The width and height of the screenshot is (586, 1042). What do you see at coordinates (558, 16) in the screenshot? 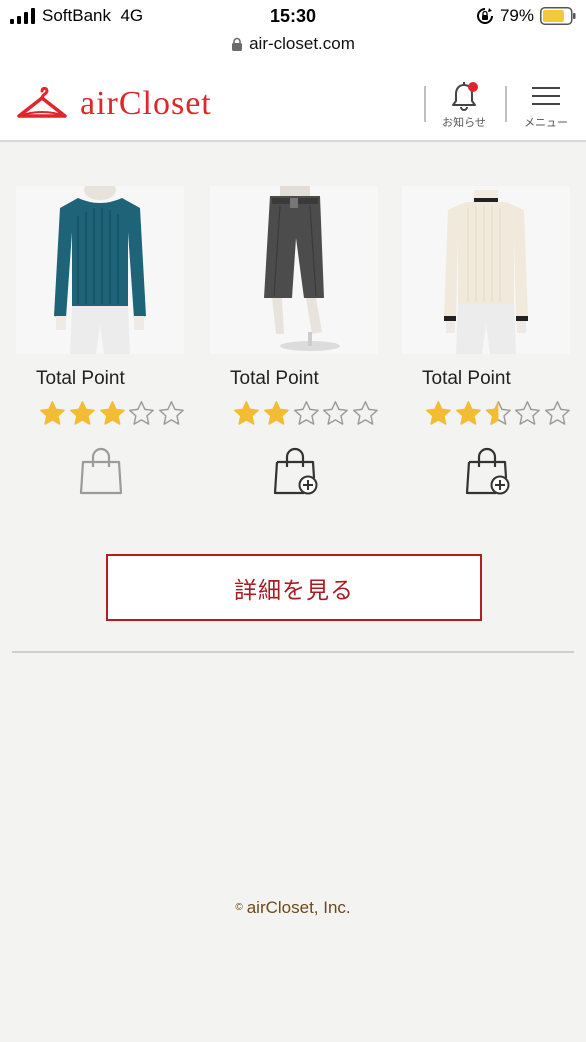
I see `battery-icon` at bounding box center [558, 16].